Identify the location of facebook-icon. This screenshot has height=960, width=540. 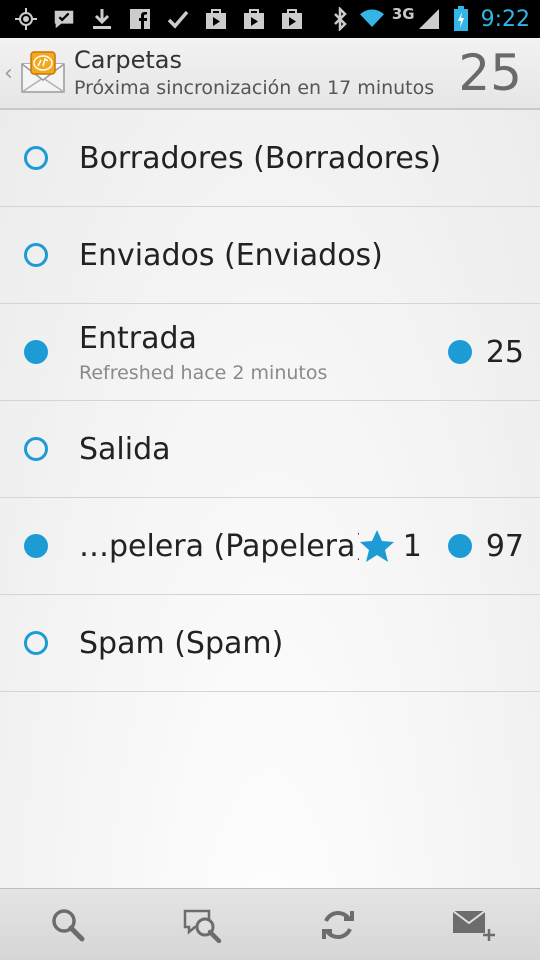
(140, 19).